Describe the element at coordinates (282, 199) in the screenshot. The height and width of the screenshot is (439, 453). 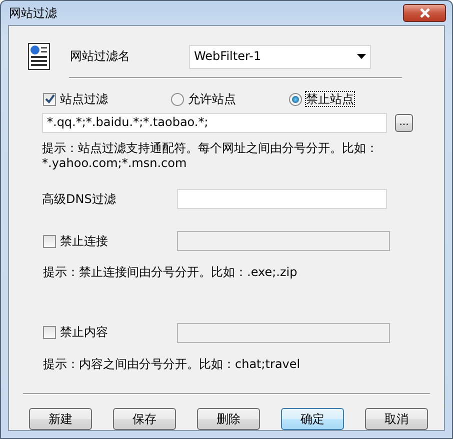
I see `dns-filter-field` at that location.